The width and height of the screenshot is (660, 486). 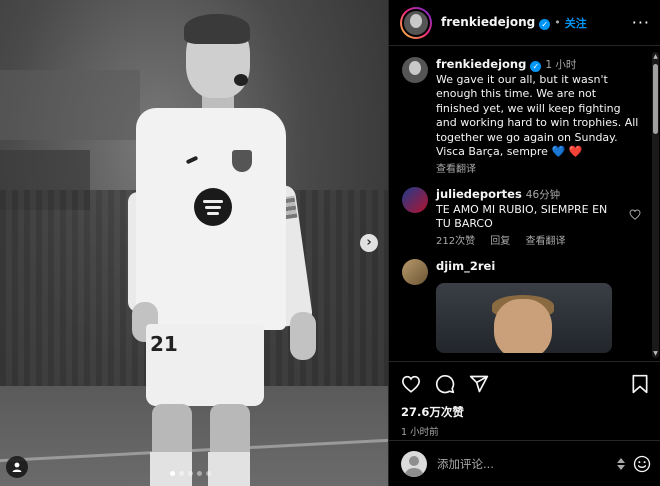 I want to click on player-mouth, so click(x=241, y=80).